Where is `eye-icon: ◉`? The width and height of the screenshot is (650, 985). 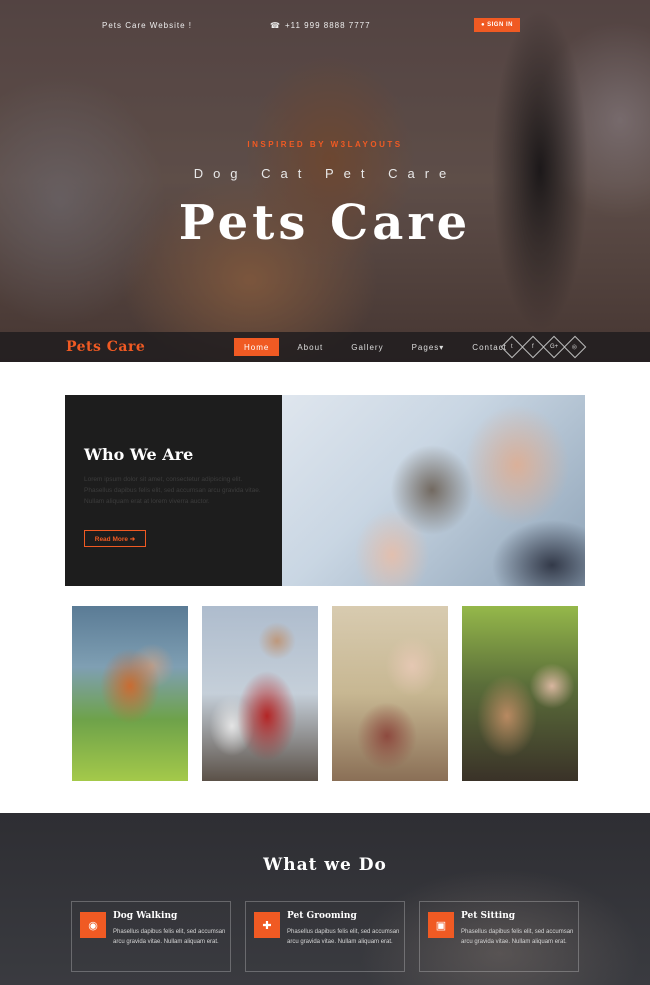
eye-icon: ◉ is located at coordinates (93, 925).